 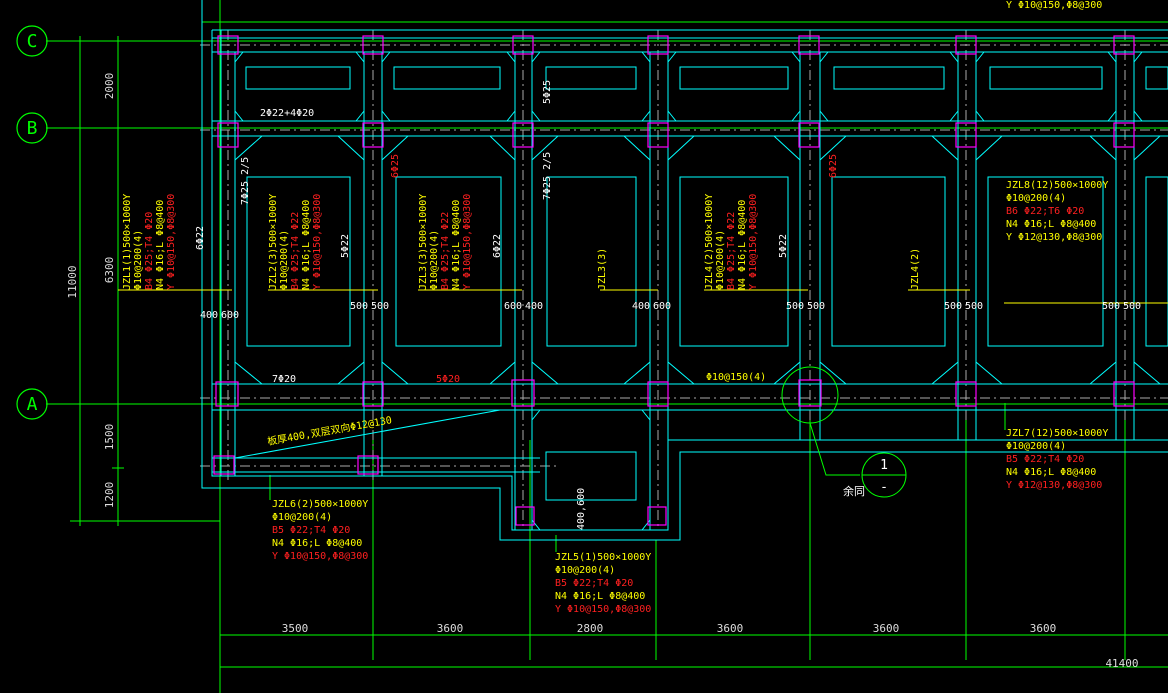 I want to click on jzl7-line1: JZL7(12)500×1000Y, so click(x=1057, y=433).